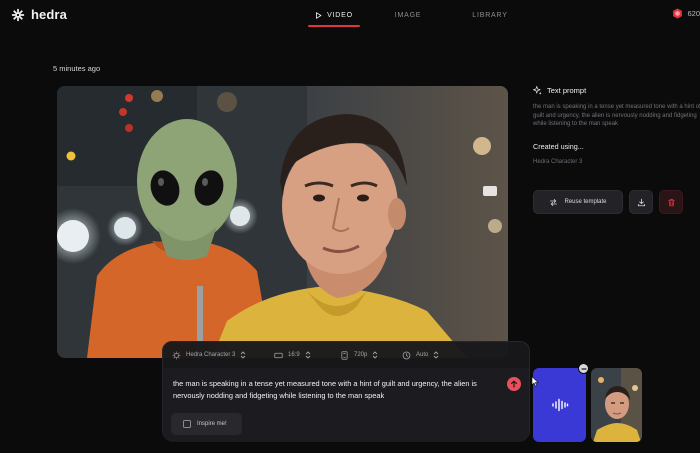 This screenshot has height=453, width=700. I want to click on delete-button, so click(671, 202).